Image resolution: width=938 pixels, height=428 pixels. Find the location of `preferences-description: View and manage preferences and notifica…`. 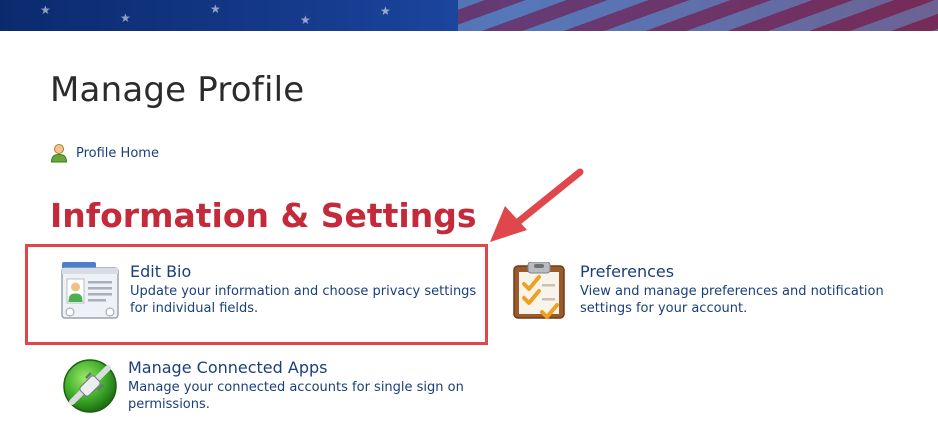

preferences-description: View and manage preferences and notifica… is located at coordinates (732, 300).